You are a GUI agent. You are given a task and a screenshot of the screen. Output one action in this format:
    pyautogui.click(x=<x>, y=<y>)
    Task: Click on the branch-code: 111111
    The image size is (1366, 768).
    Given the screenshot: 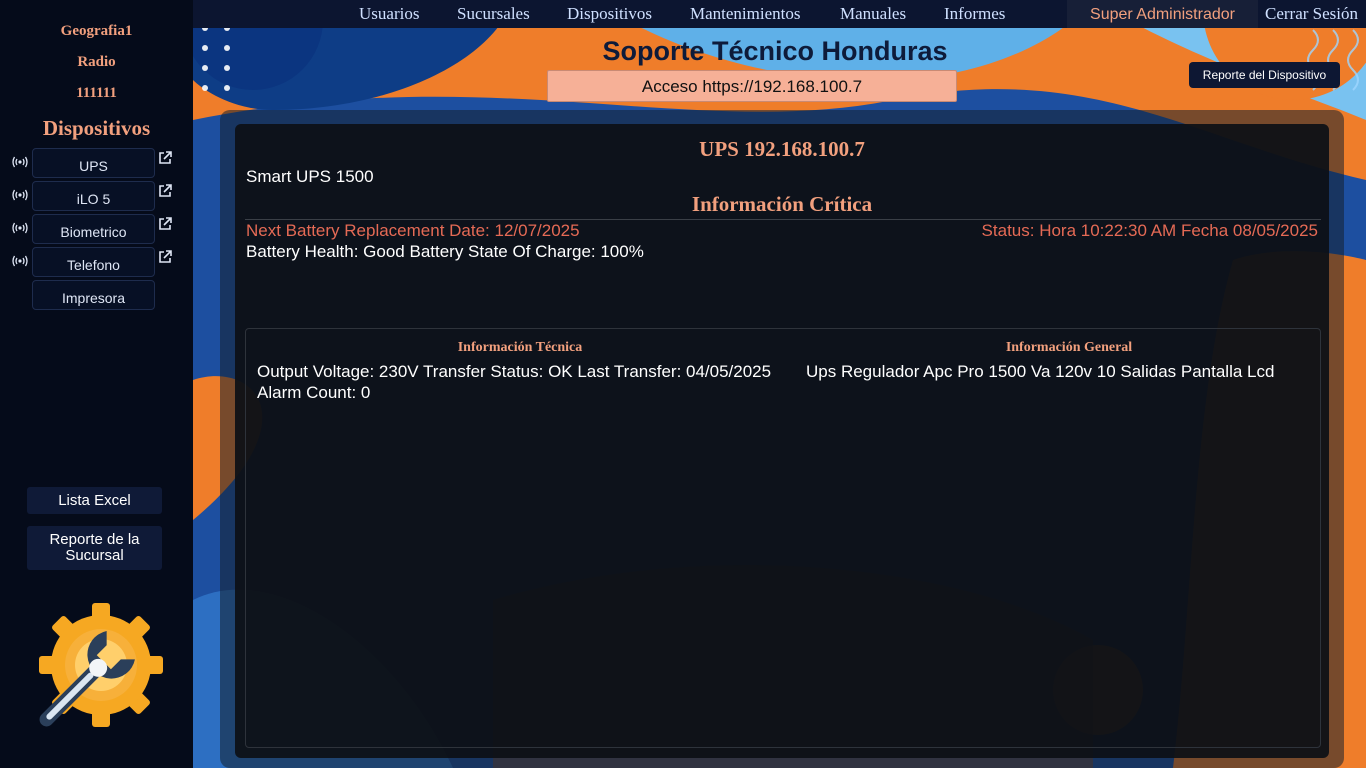 What is the action you would take?
    pyautogui.click(x=96, y=93)
    